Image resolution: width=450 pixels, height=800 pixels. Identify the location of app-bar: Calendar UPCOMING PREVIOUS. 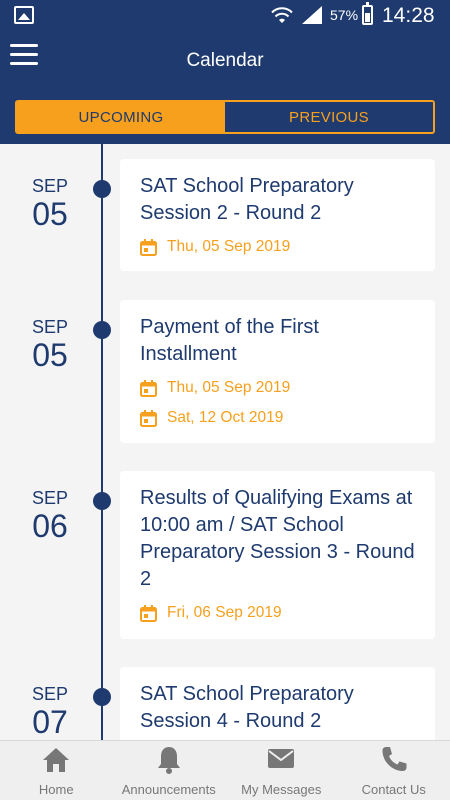
(225, 88).